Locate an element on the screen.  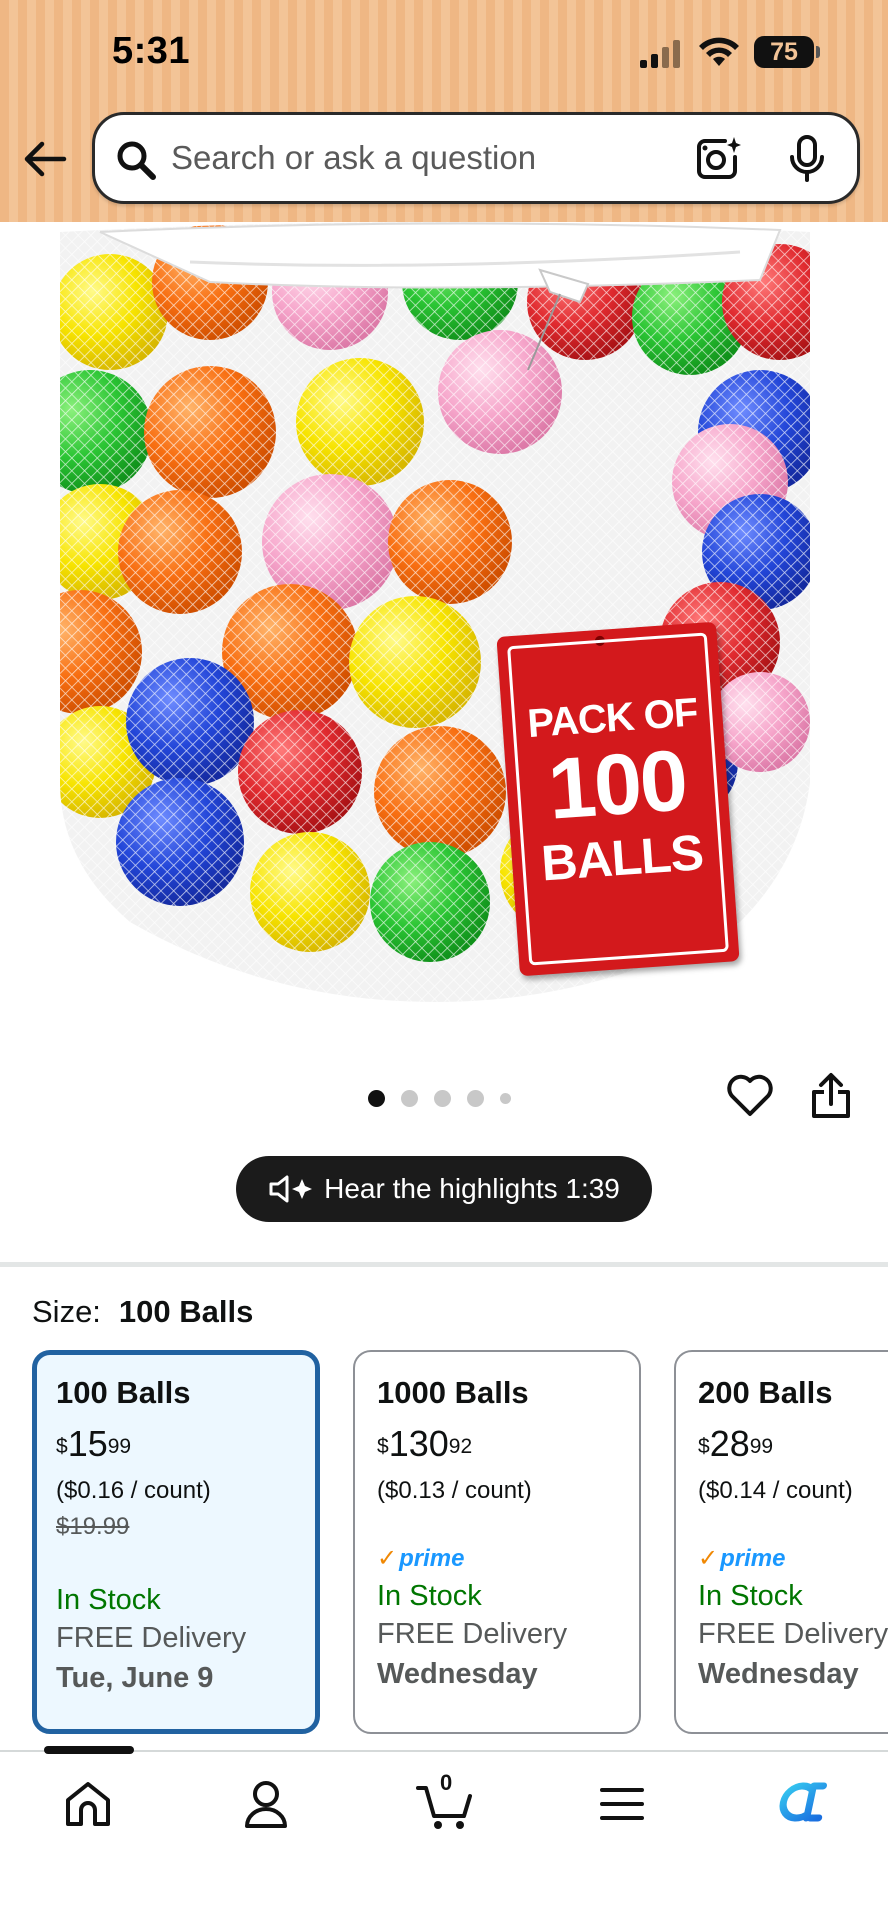
price-whole: 130 is located at coordinates (418, 1443).